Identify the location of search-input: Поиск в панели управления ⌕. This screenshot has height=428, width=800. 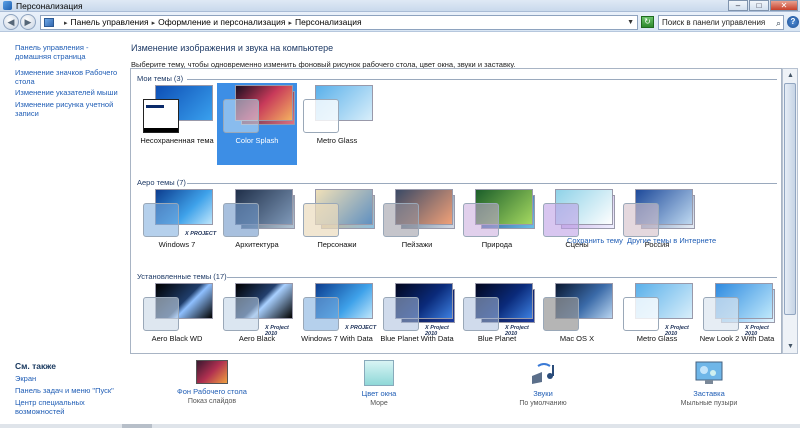
(721, 22).